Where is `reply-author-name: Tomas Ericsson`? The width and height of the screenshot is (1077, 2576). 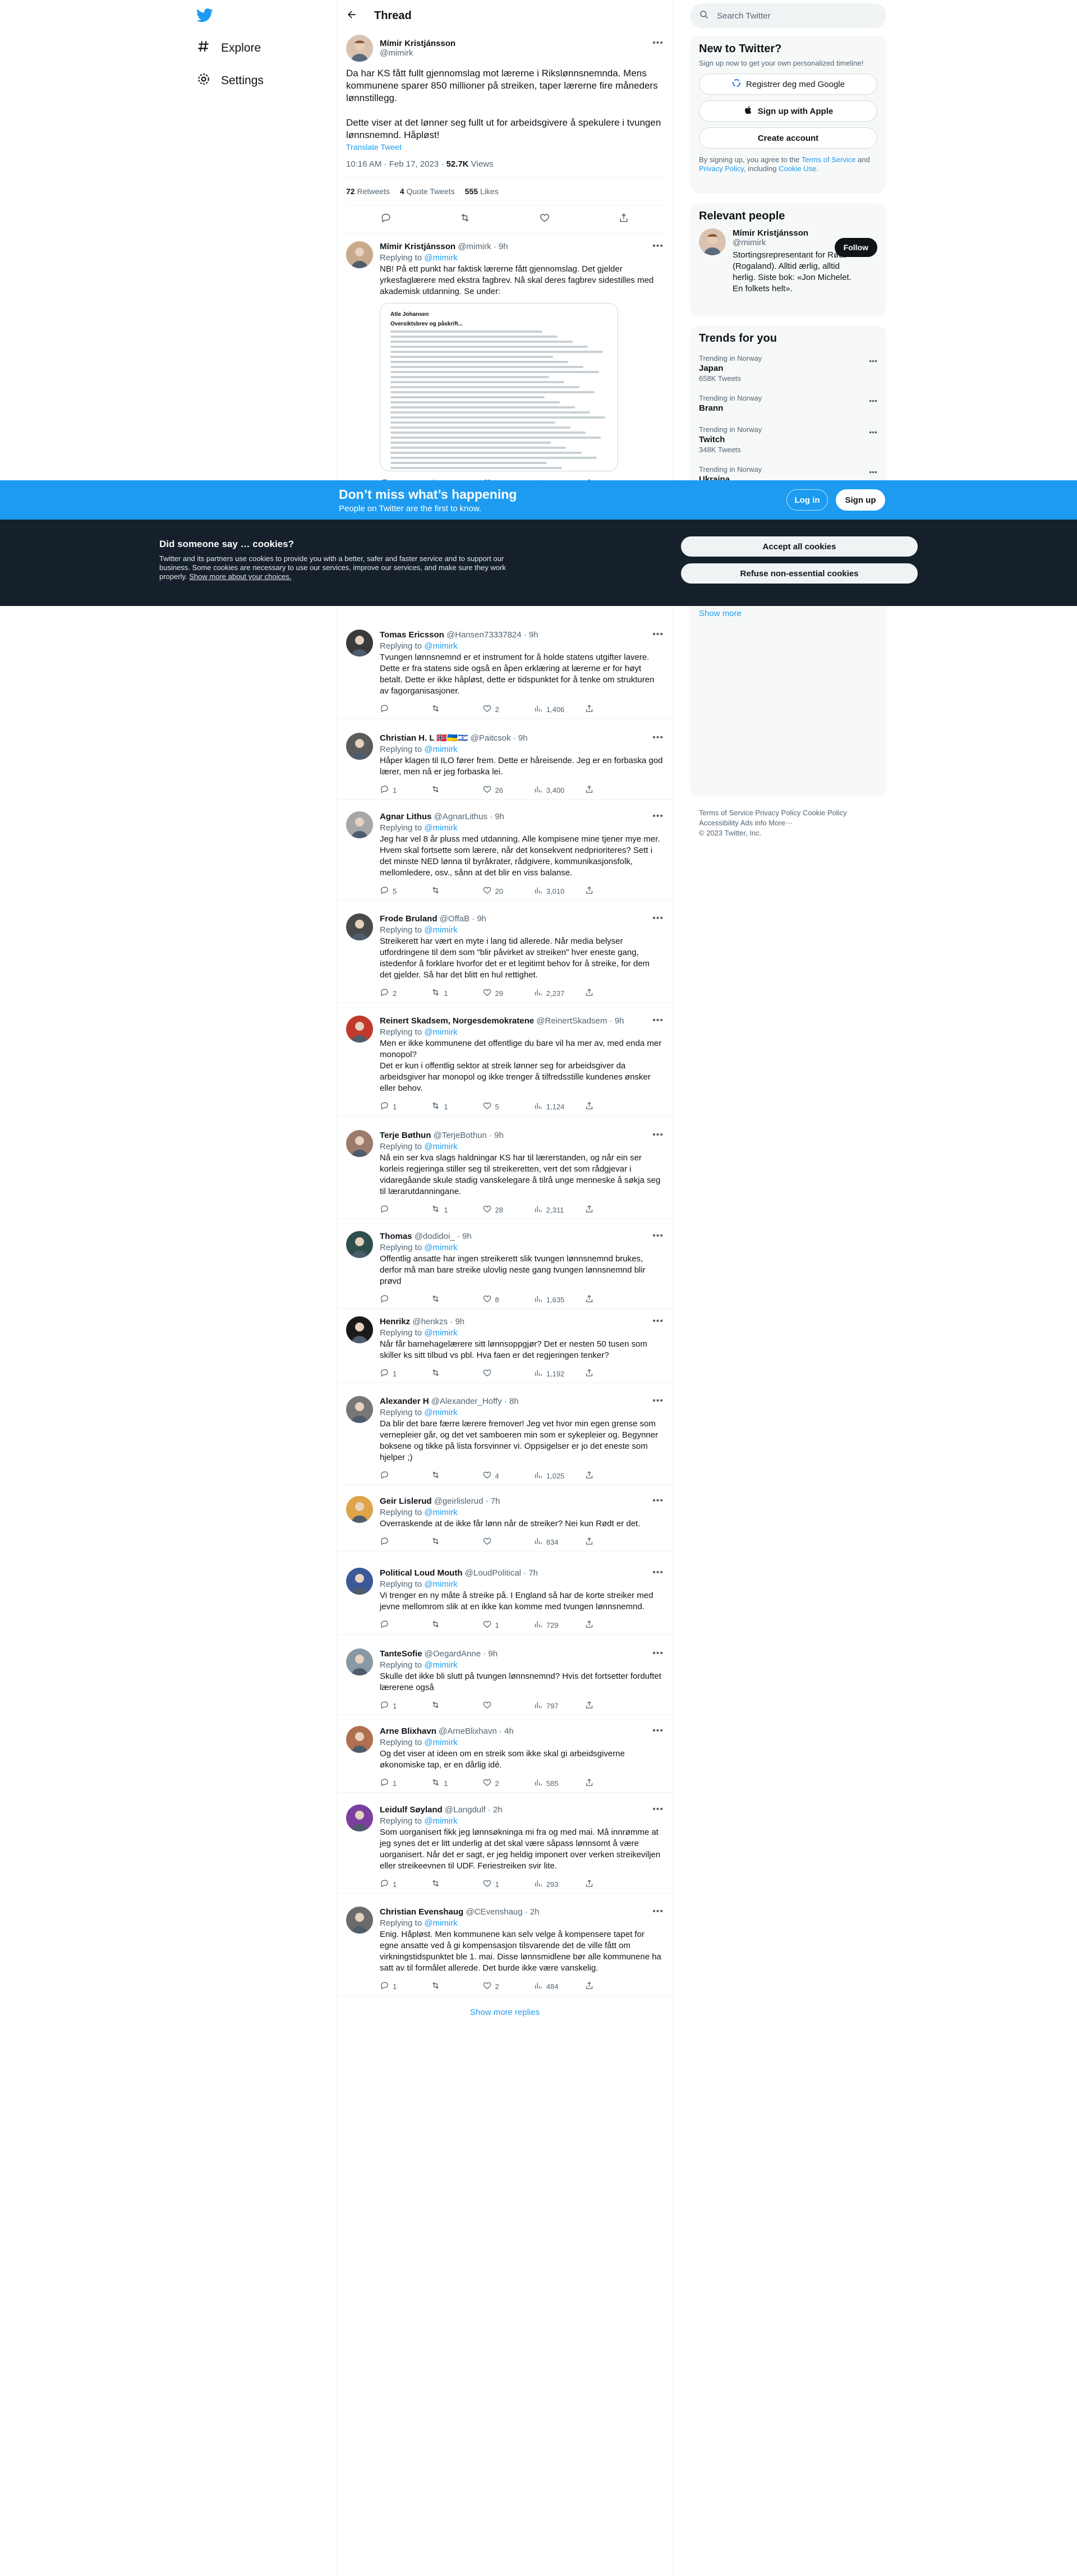 reply-author-name: Tomas Ericsson is located at coordinates (412, 635).